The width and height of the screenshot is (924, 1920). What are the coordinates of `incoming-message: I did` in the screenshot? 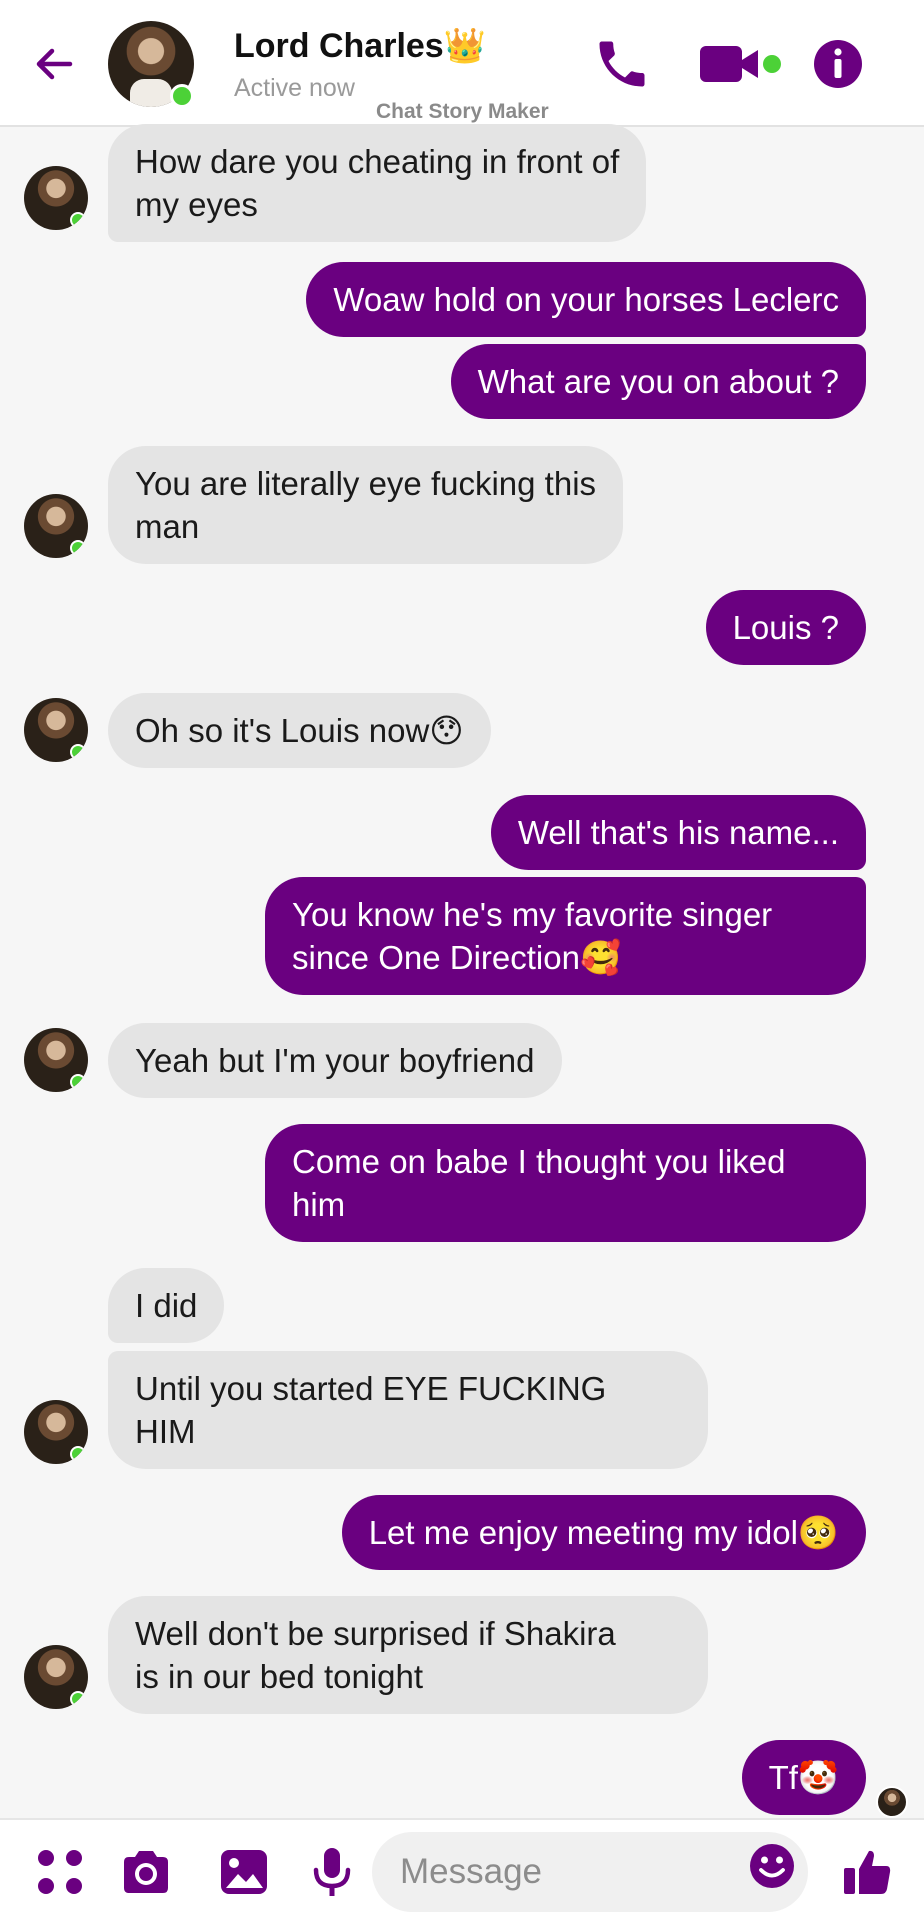 It's located at (166, 1305).